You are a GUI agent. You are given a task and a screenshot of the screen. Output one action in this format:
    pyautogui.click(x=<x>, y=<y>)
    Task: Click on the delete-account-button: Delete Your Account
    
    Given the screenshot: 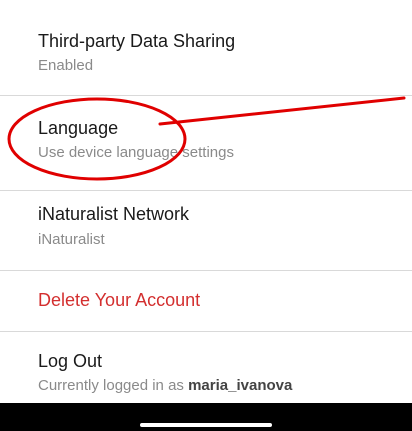 What is the action you would take?
    pyautogui.click(x=206, y=301)
    